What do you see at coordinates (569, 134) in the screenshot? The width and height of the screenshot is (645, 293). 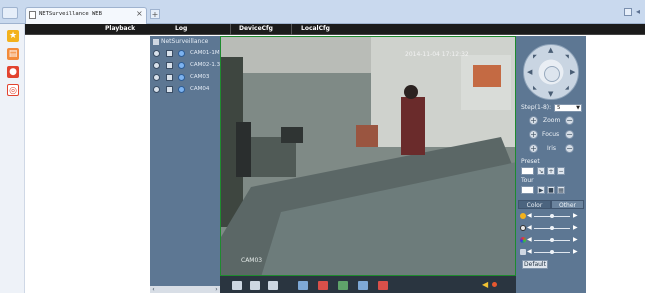 I see `focus-out-button: −` at bounding box center [569, 134].